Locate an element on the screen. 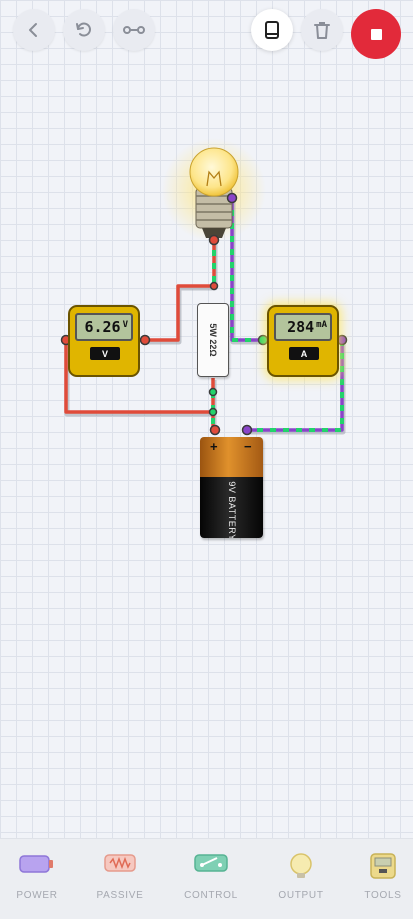 The image size is (413, 919). resistor-icon is located at coordinates (120, 863).